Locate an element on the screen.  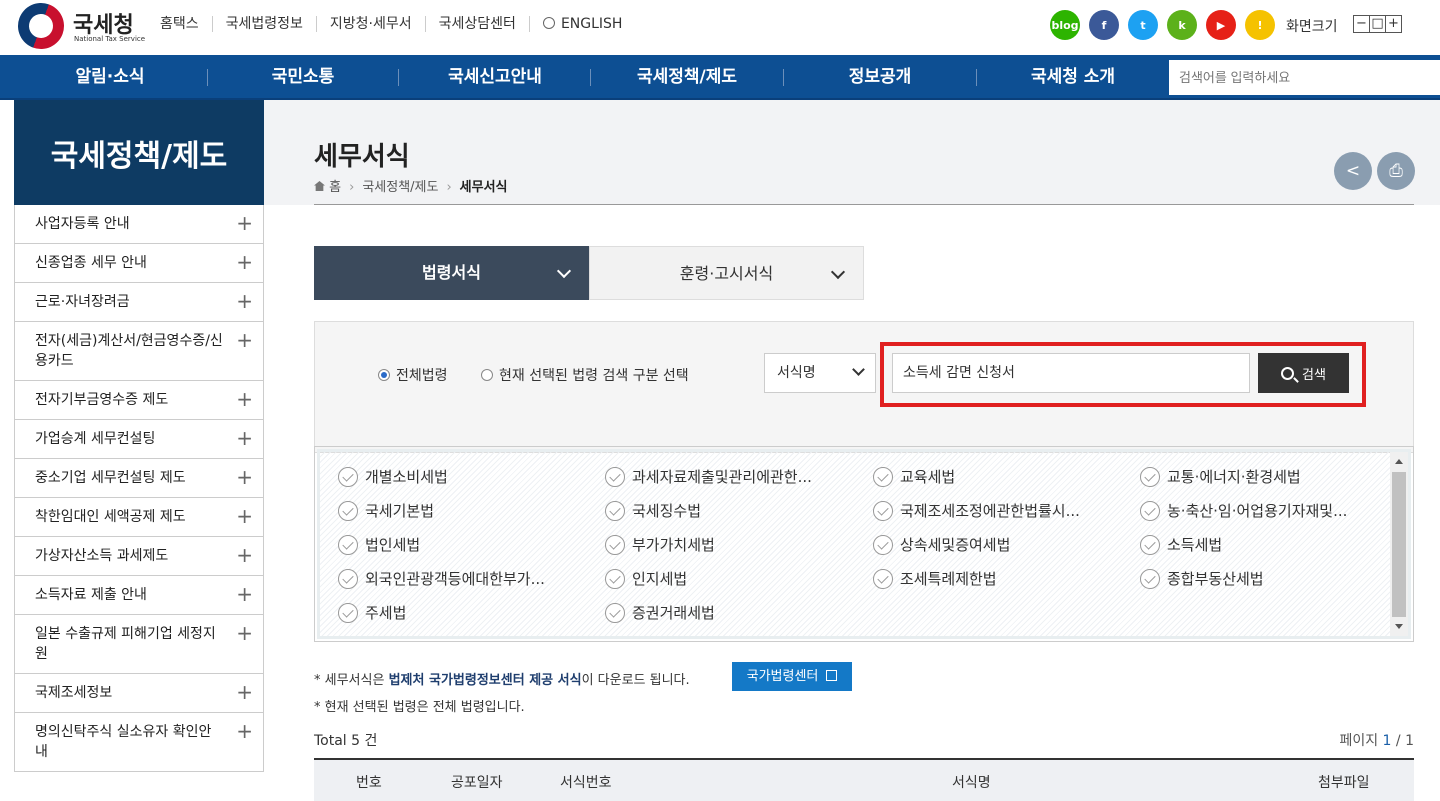
gnb-item-about: 국세청 소개 is located at coordinates (1073, 77).